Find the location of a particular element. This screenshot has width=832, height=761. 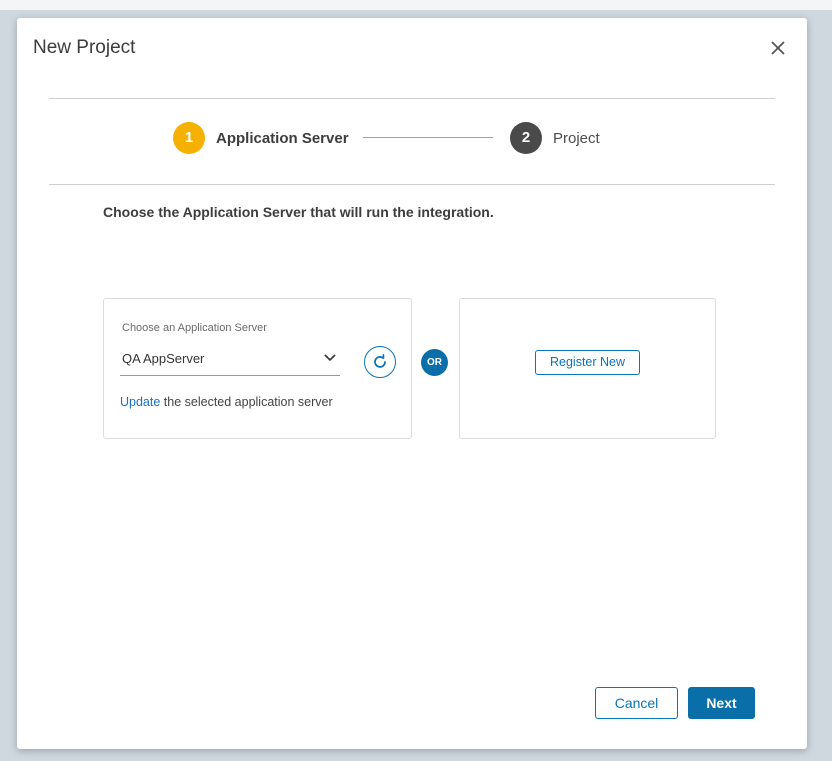

dialog-title: New Project is located at coordinates (84, 47).